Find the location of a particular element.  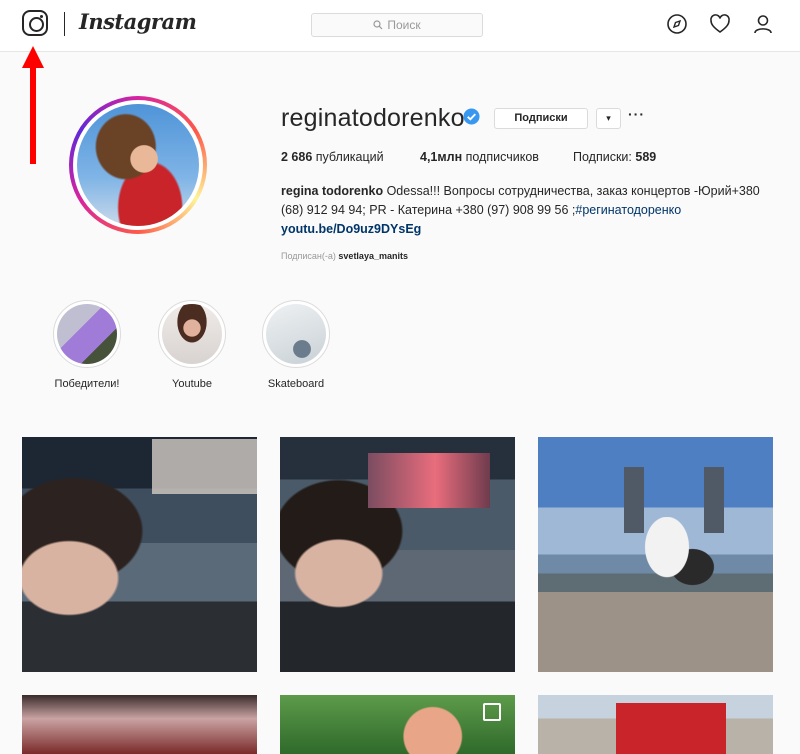

verified-badge-icon is located at coordinates (471, 116).